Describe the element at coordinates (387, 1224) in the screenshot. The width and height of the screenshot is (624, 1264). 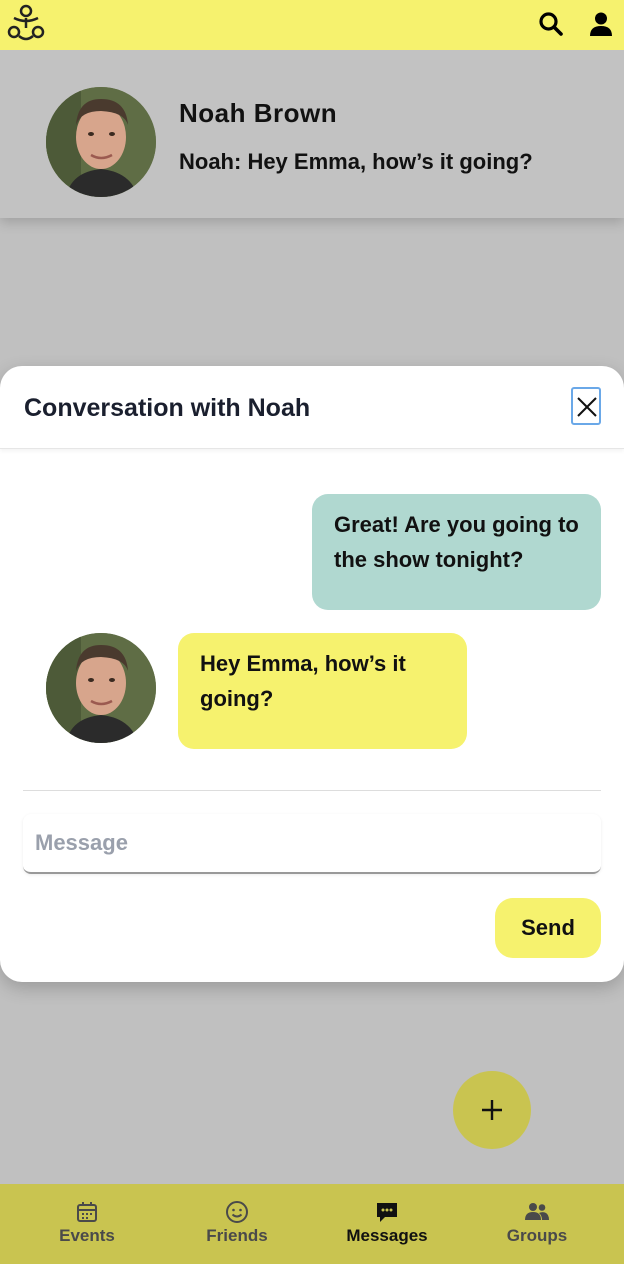
I see `nav-item-messages: Messages` at that location.